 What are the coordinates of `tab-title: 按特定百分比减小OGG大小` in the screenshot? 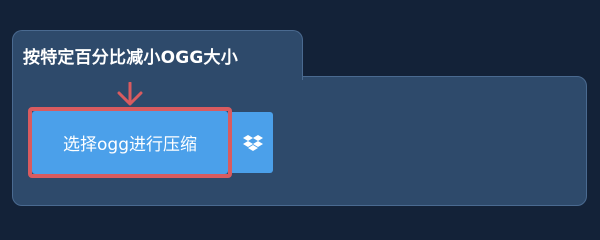 It's located at (130, 58).